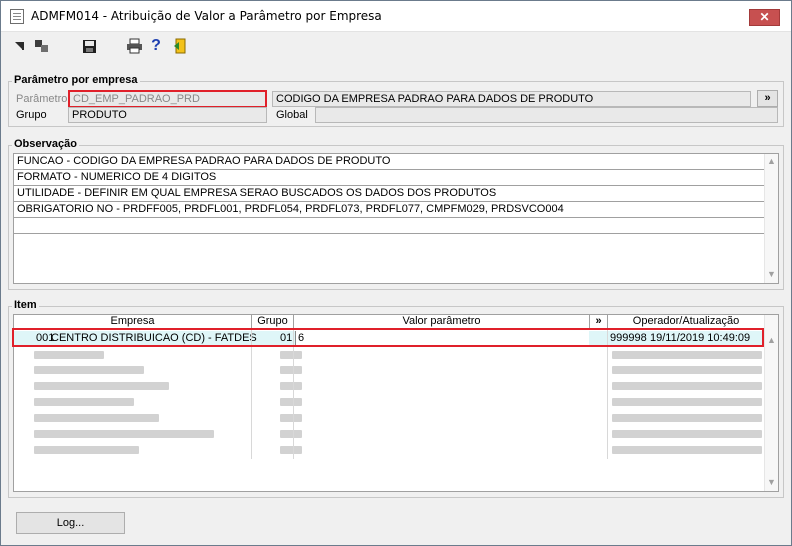 This screenshot has width=792, height=546. I want to click on row-empresa: CENTRO DISTRIBUICAO (CD) - FATDES, so click(154, 338).